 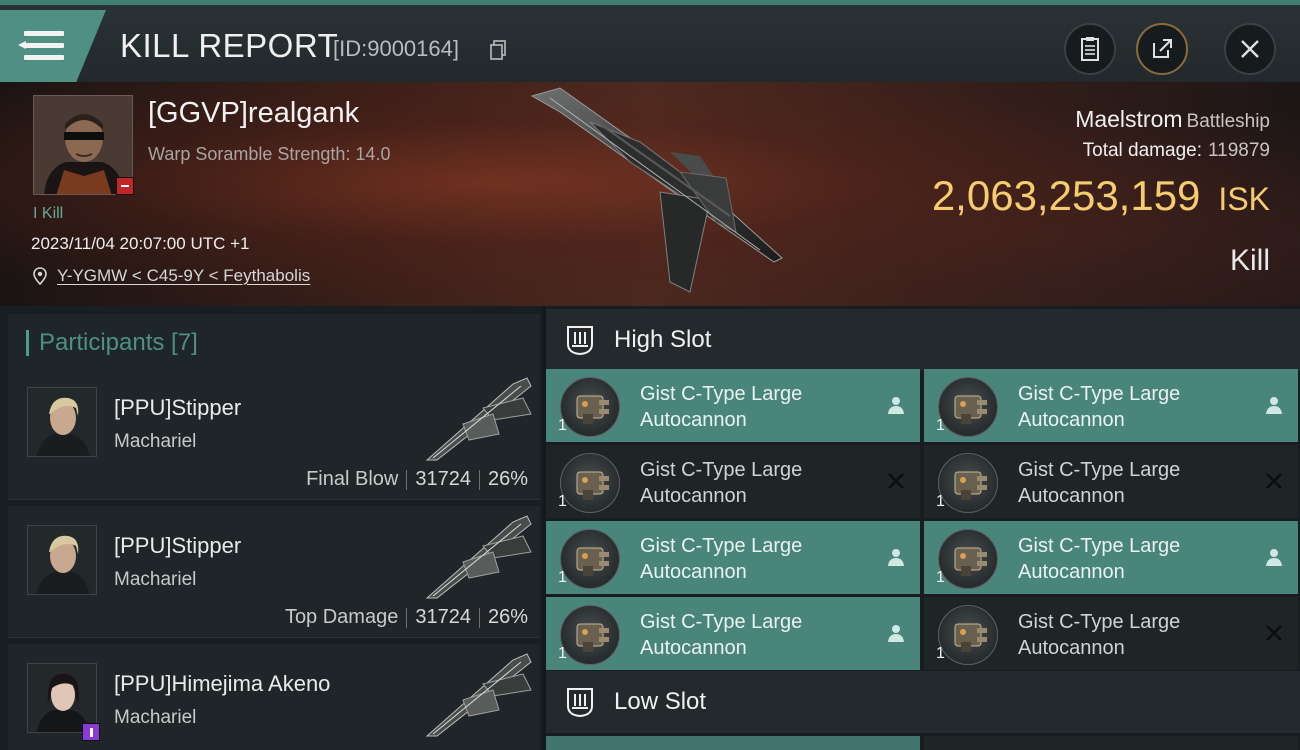 What do you see at coordinates (41, 46) in the screenshot?
I see `hamburger-menu-icon` at bounding box center [41, 46].